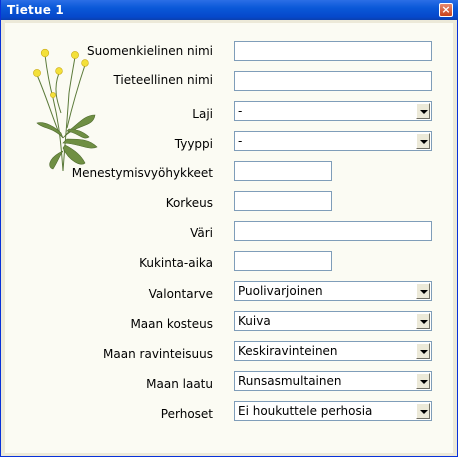  I want to click on perhoset-label: Perhoset, so click(186, 414).